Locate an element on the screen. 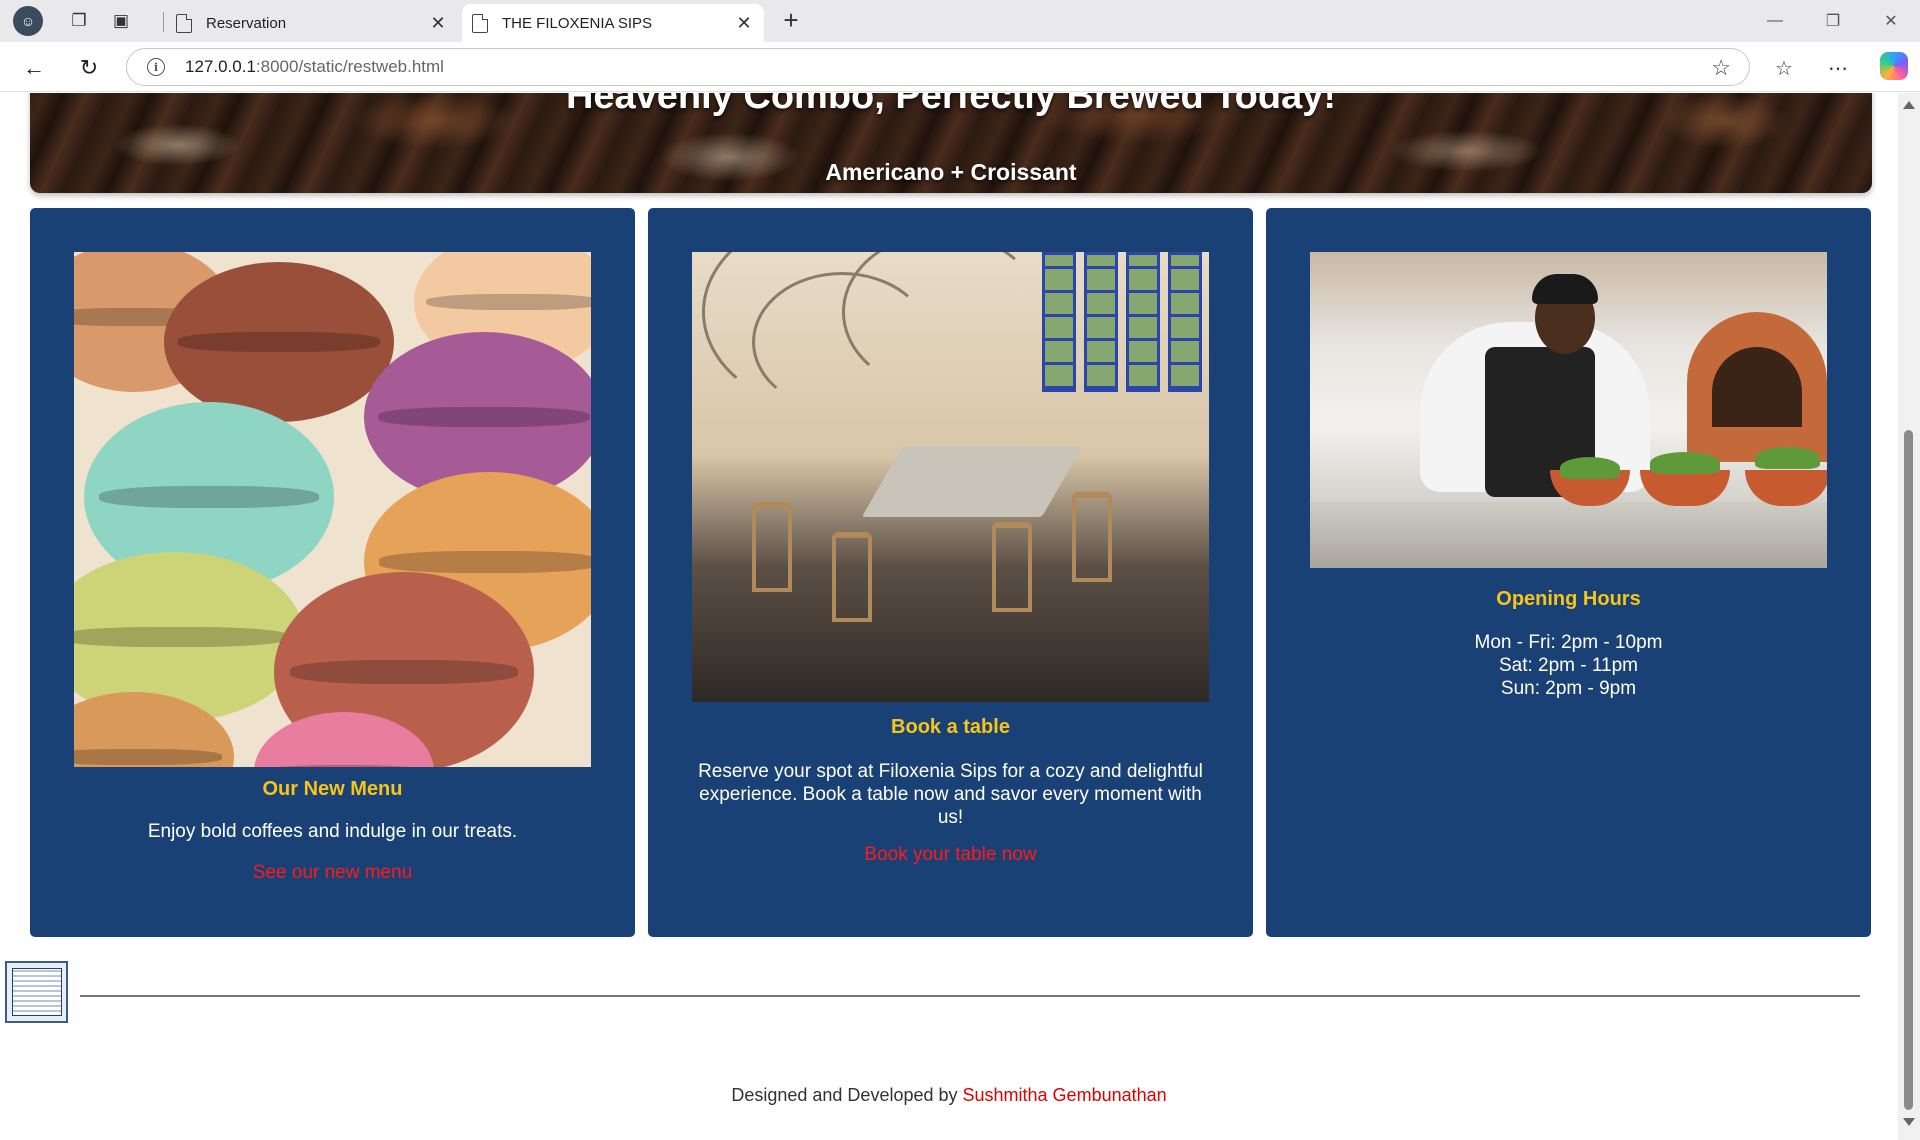 The height and width of the screenshot is (1140, 1920). restaurant-interior-photo is located at coordinates (950, 477).